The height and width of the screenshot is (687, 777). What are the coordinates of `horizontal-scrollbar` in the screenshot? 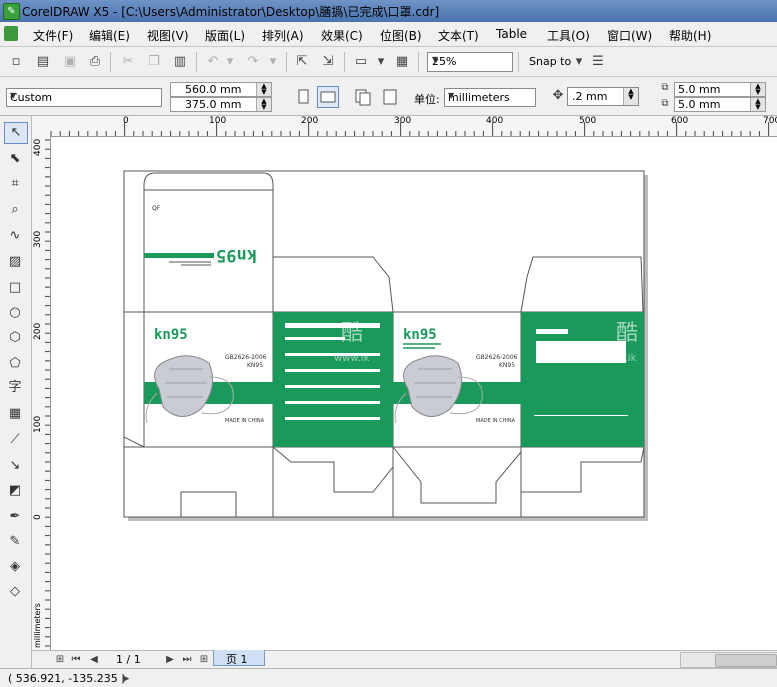 It's located at (728, 660).